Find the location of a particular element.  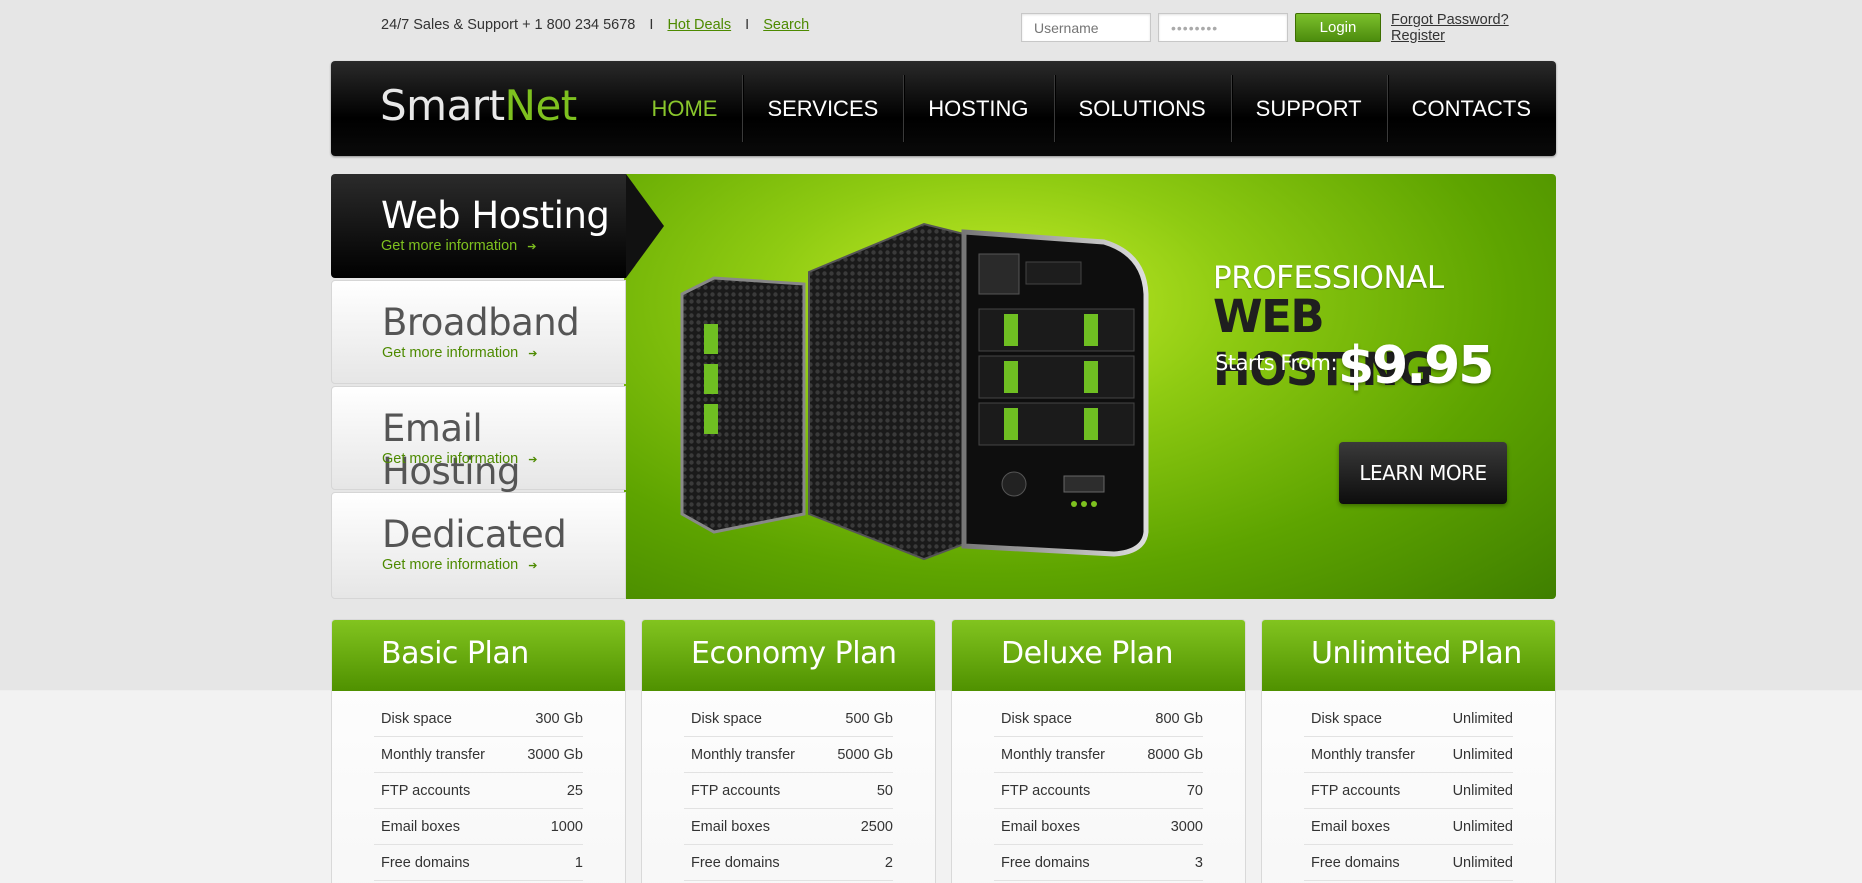

plan-row: Email boxes 3000 is located at coordinates (1098, 827).